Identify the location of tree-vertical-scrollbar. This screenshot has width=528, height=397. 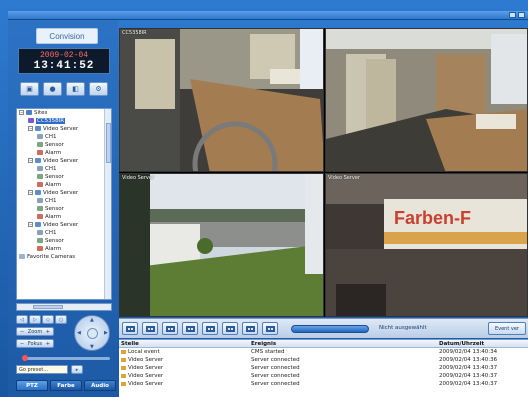
(107, 204).